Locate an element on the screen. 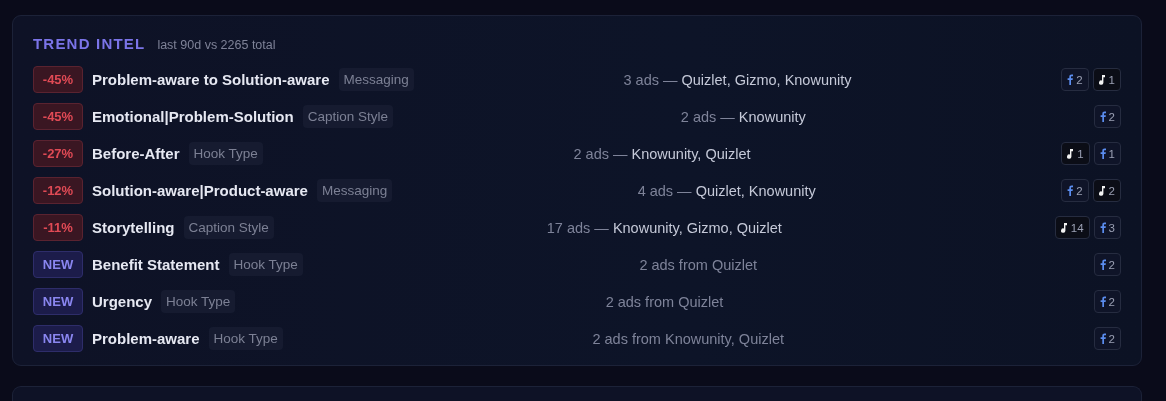 The image size is (1166, 401). trend-name: Solution-aware|Product-aware is located at coordinates (200, 190).